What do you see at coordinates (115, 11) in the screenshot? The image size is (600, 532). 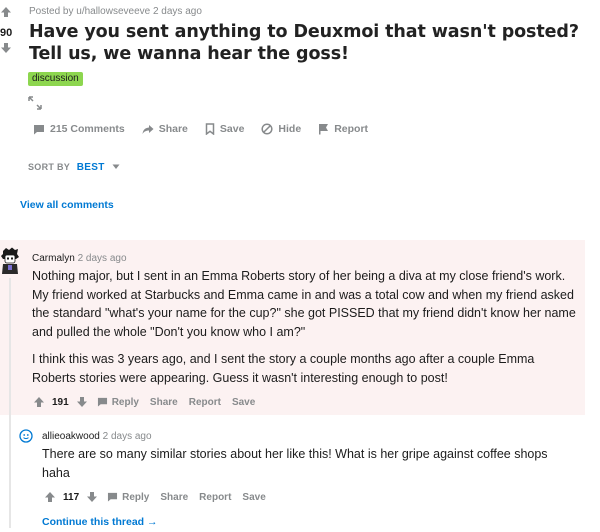 I see `post-meta: Posted by u/hallowseveeve 2 days ago` at bounding box center [115, 11].